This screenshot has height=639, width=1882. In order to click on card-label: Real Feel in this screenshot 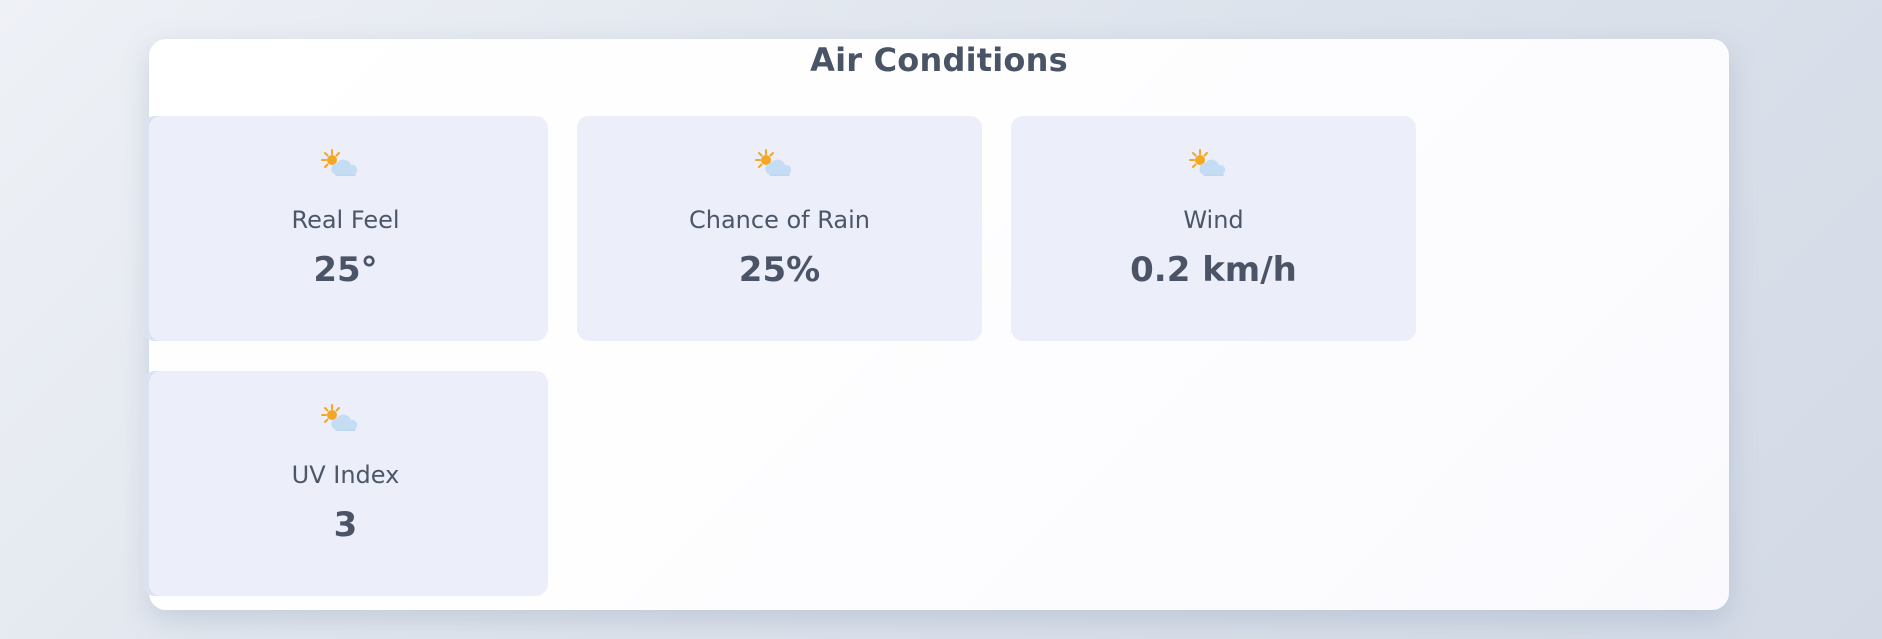, I will do `click(345, 220)`.